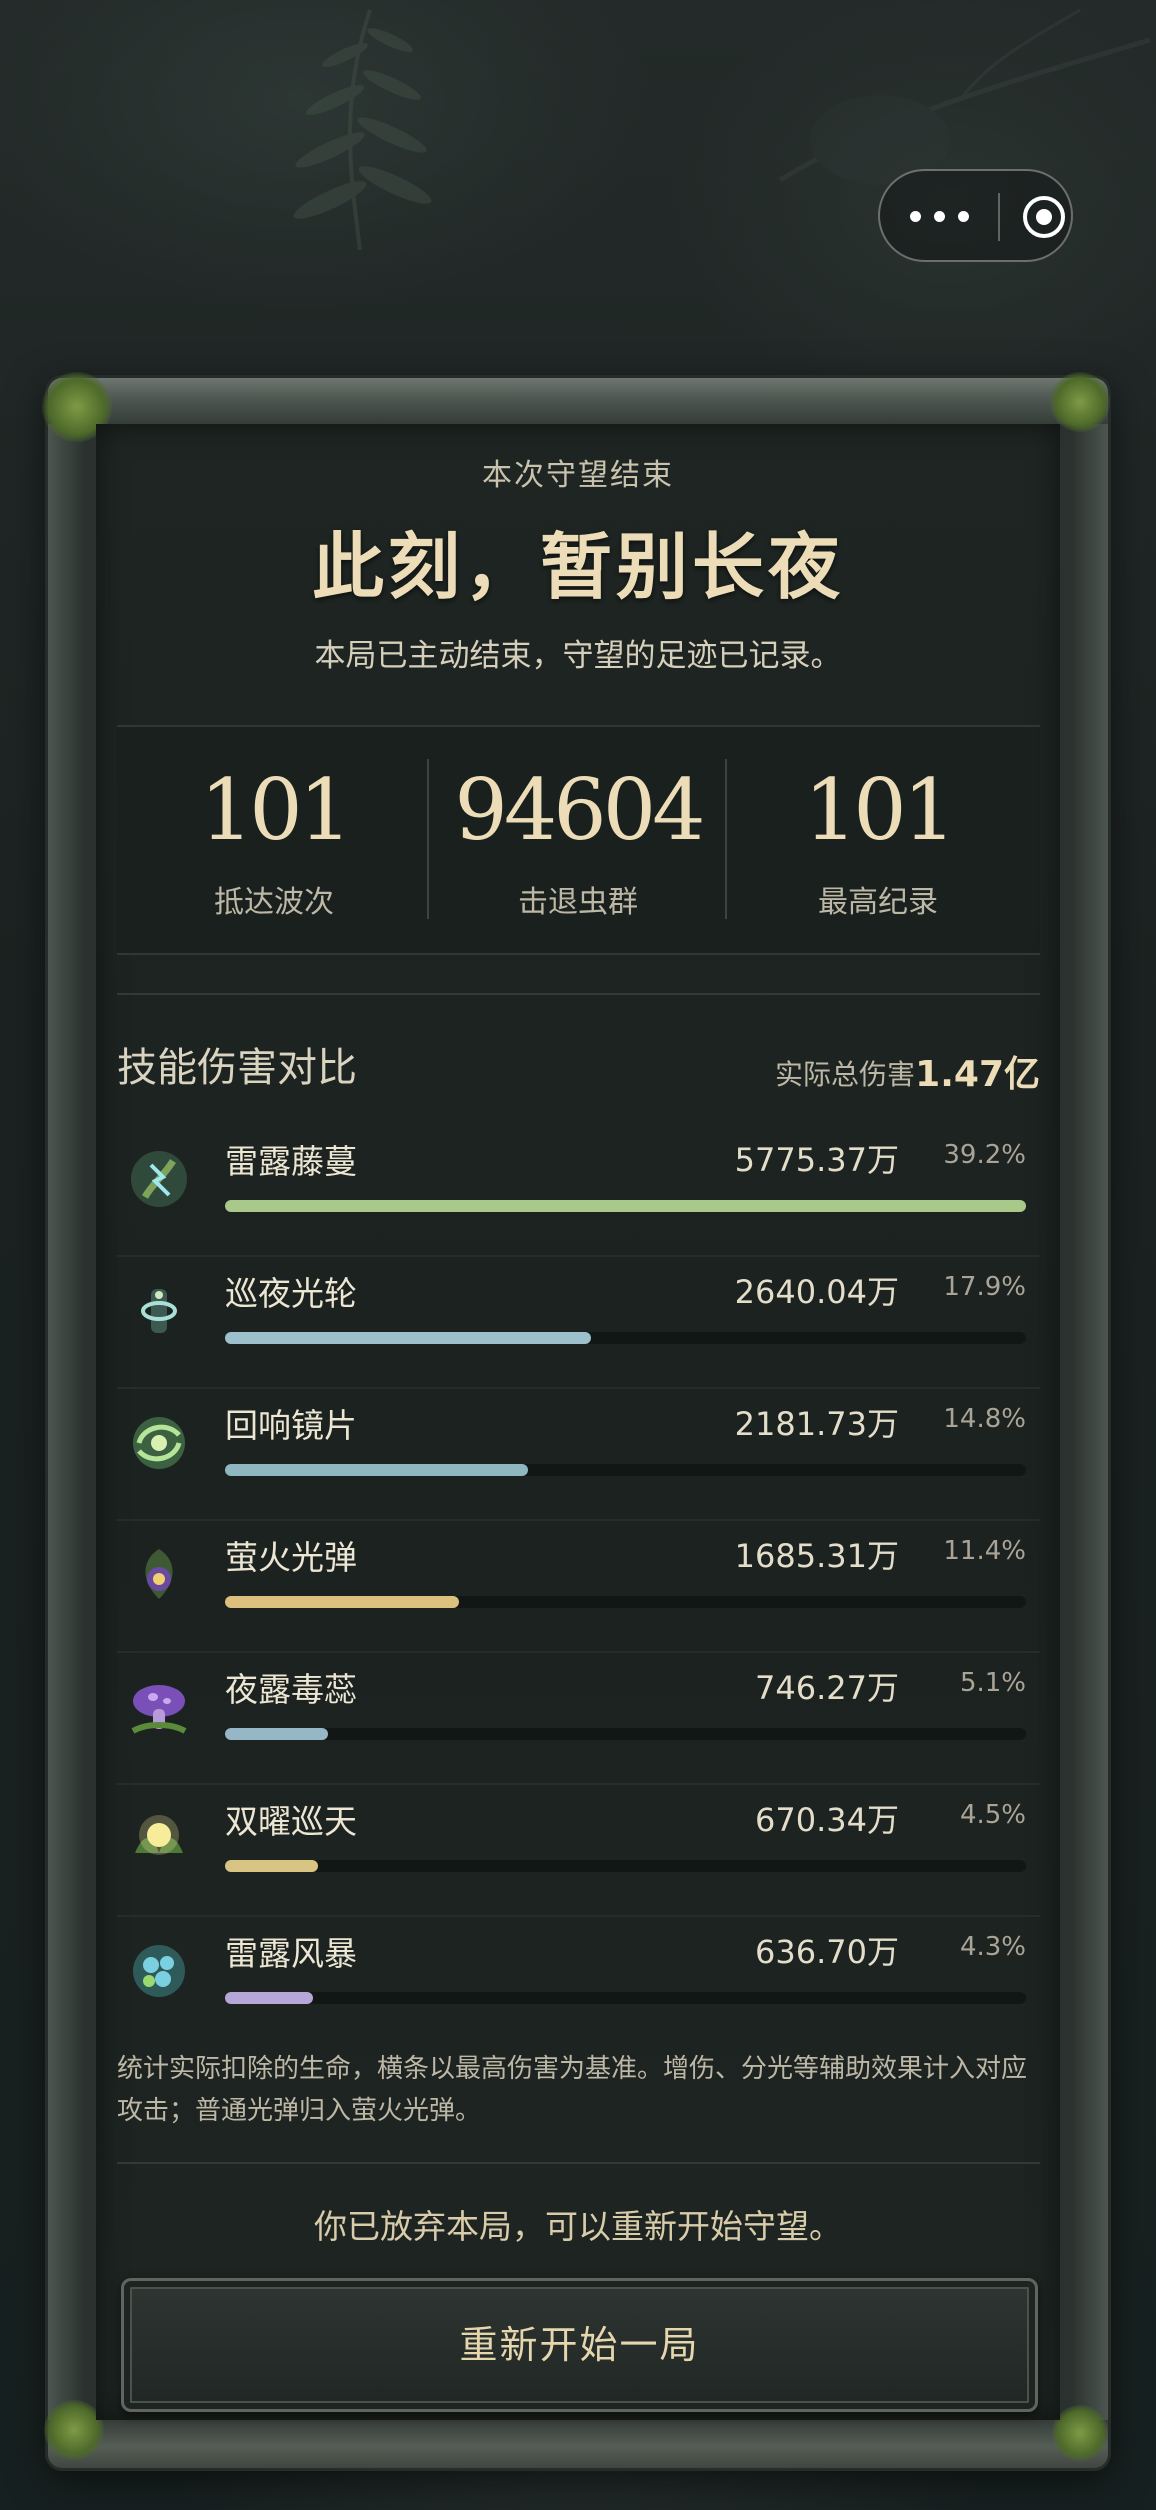 The width and height of the screenshot is (1156, 2510). I want to click on skill-damage-value: 5775.37万, so click(816, 1160).